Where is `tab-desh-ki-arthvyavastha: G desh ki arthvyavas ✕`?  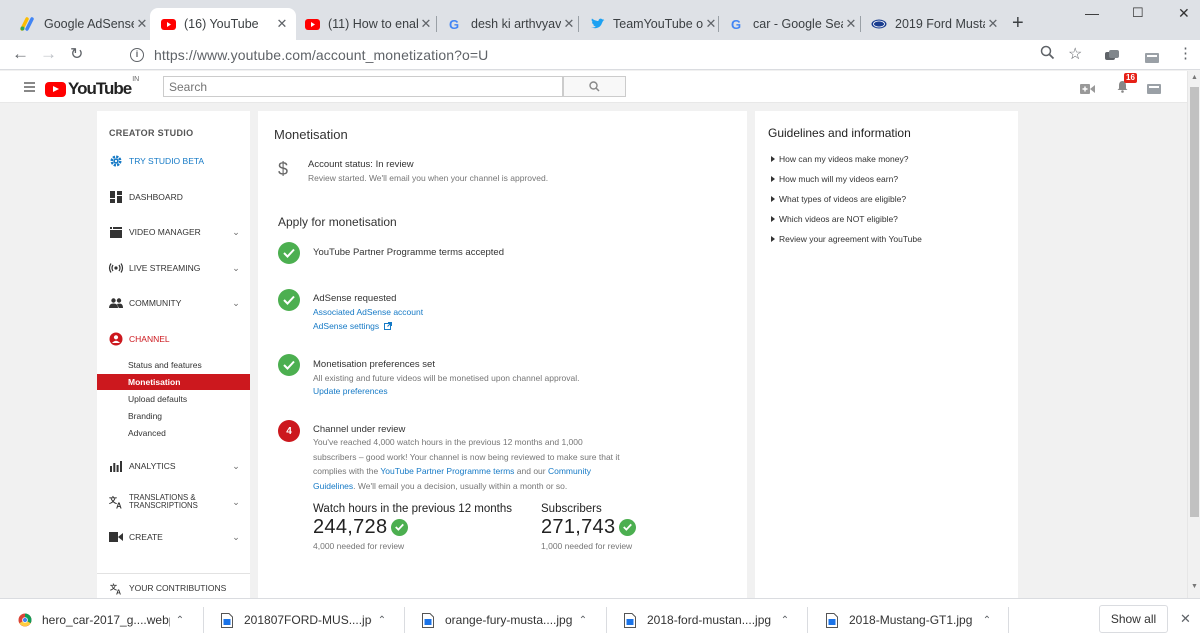
tab-desh-ki-arthvyavastha: G desh ki arthvyavas ✕ is located at coordinates (510, 24).